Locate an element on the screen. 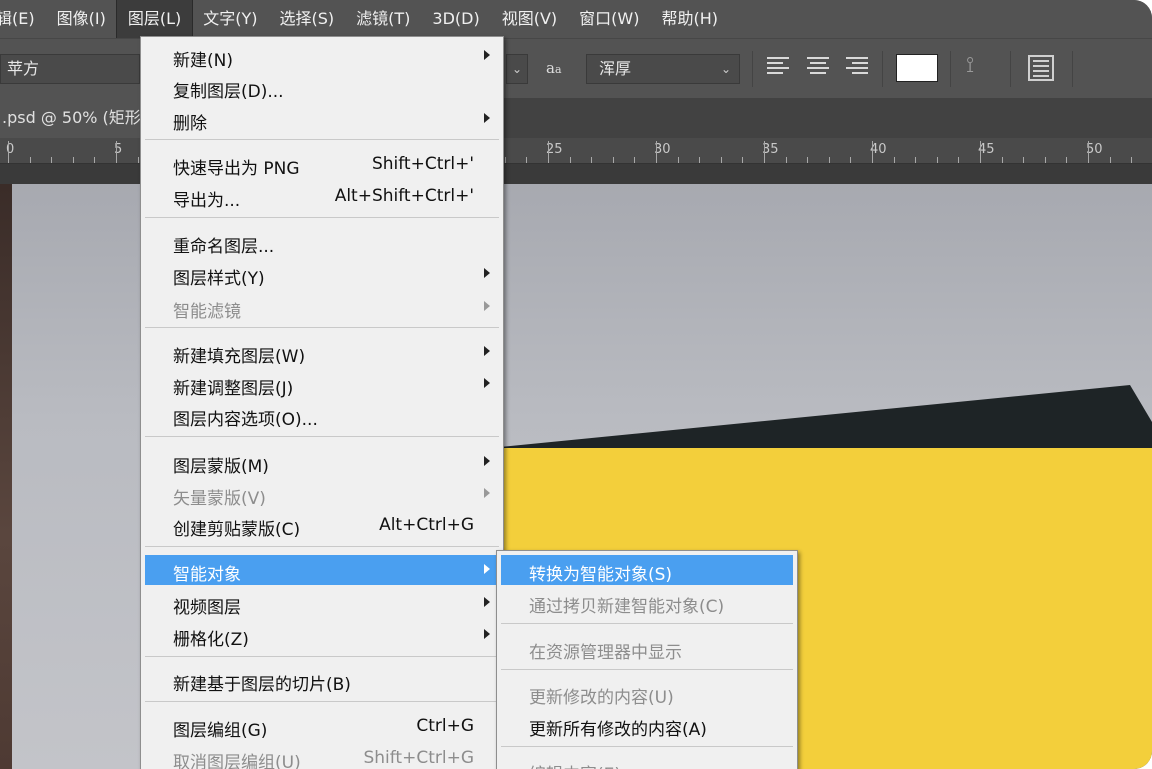 Image resolution: width=1152 pixels, height=769 pixels. menu-item-label: 转换为智能对象(S) is located at coordinates (601, 575).